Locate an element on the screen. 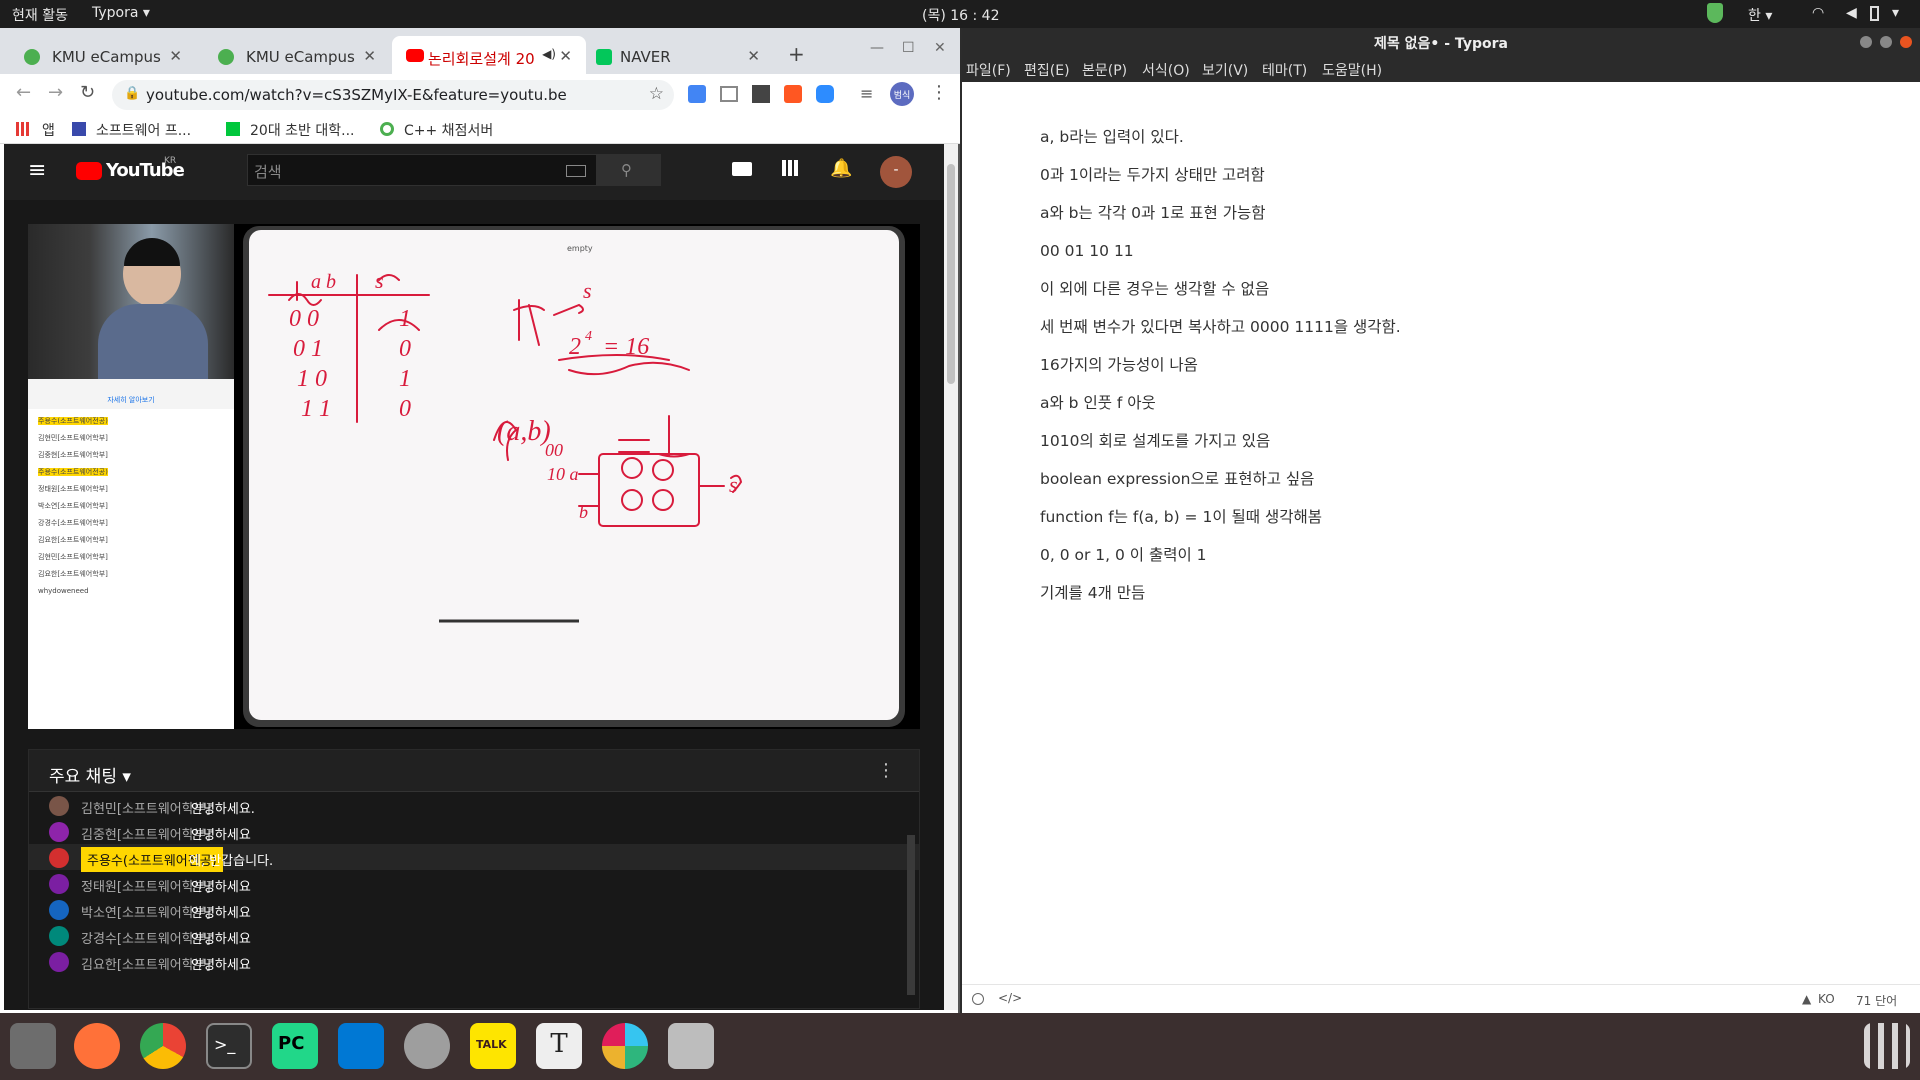  menu-paragraph: 본문(P) is located at coordinates (1104, 70).